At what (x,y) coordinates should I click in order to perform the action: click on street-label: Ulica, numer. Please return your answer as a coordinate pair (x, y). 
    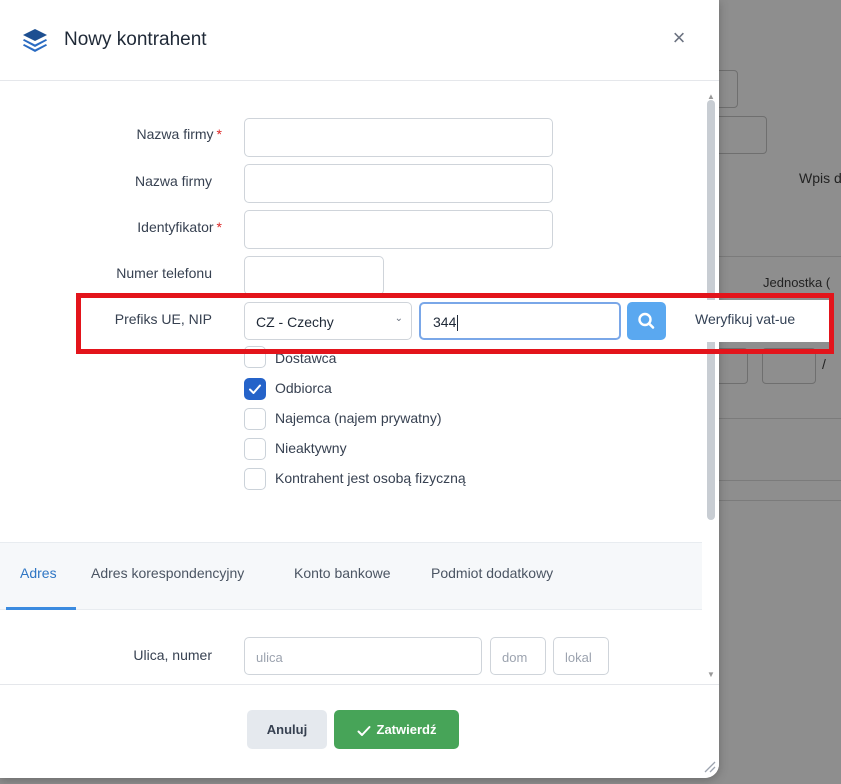
    Looking at the image, I should click on (172, 655).